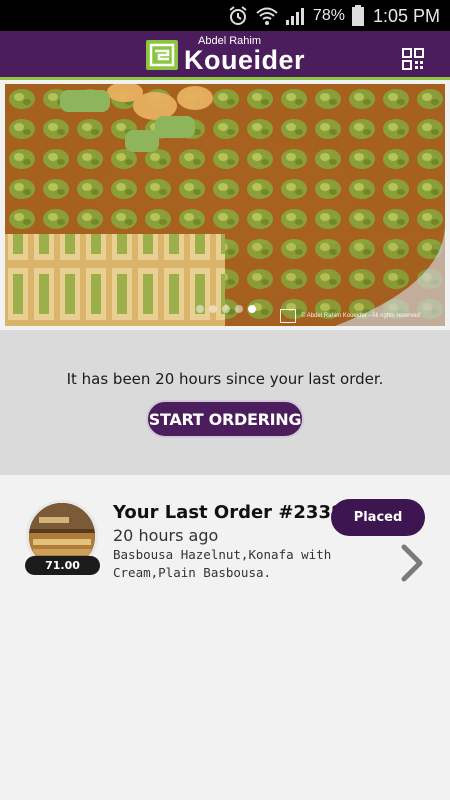 The height and width of the screenshot is (800, 450). What do you see at coordinates (238, 15) in the screenshot?
I see `alarm-icon` at bounding box center [238, 15].